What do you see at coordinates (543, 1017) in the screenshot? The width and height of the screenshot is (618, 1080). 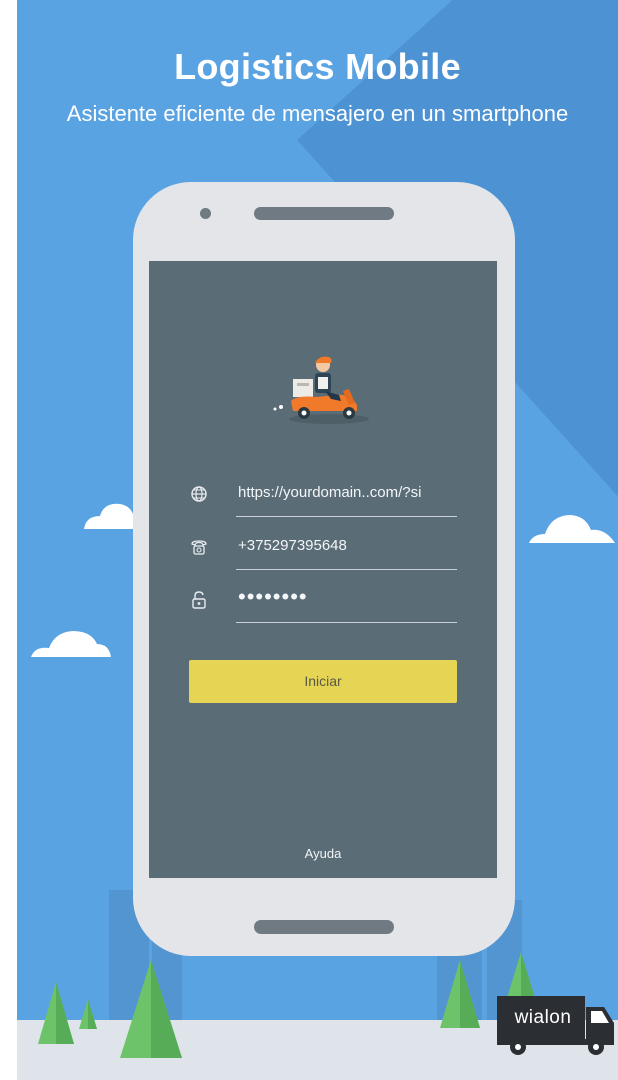 I see `wialon-logo: wialon` at bounding box center [543, 1017].